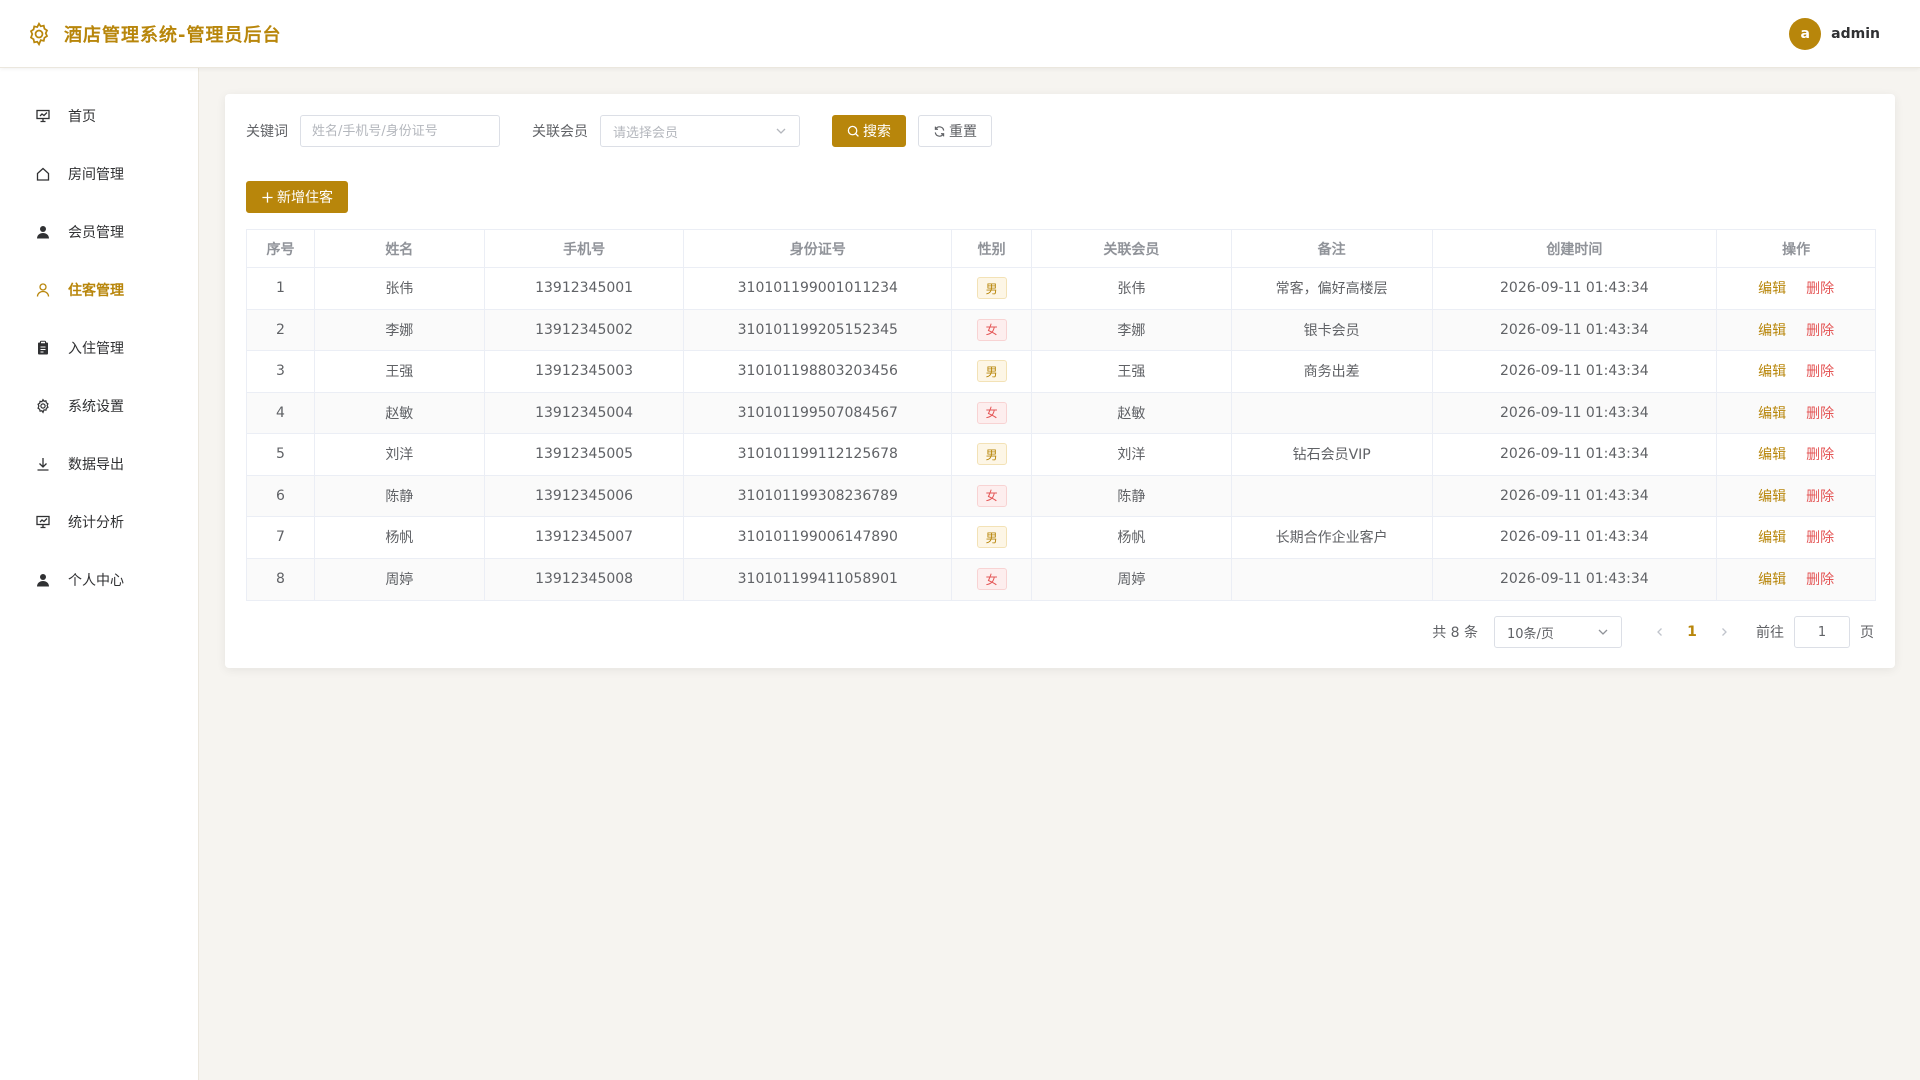 The width and height of the screenshot is (1920, 1080). Describe the element at coordinates (1332, 288) in the screenshot. I see `table-cell: 常客，偏好高楼层` at that location.